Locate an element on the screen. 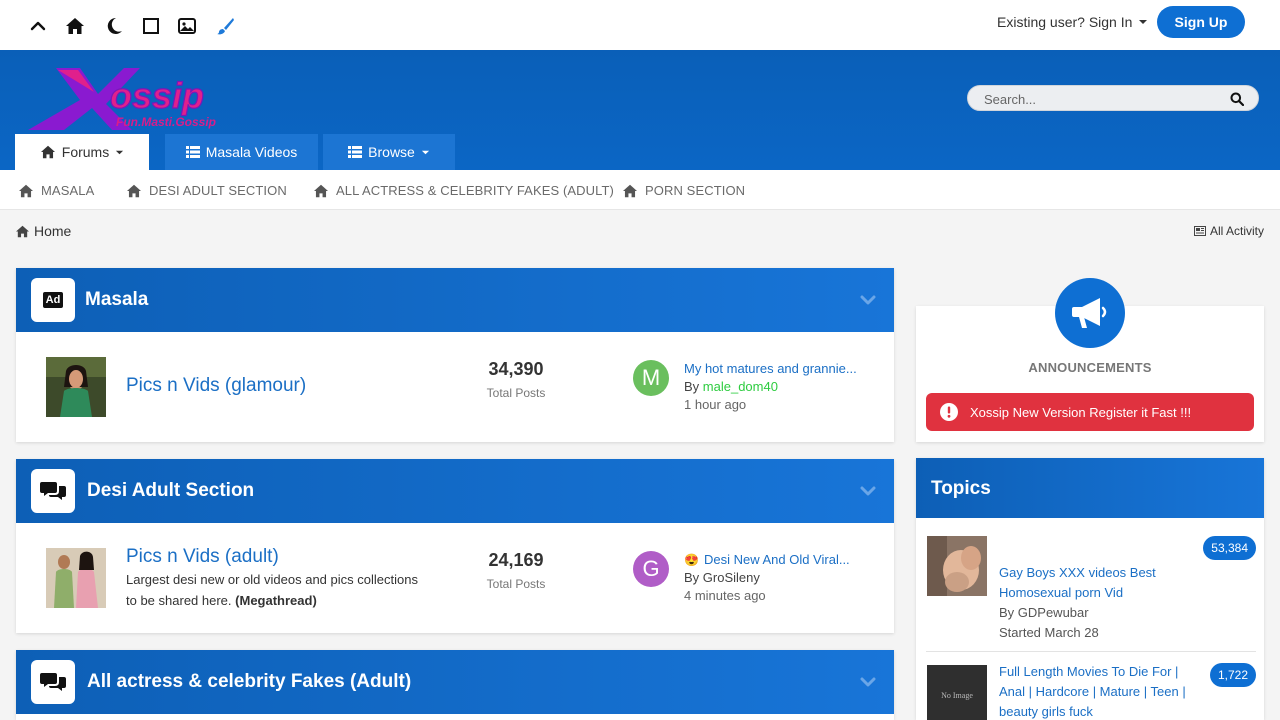 Image resolution: width=1280 pixels, height=720 pixels. sign-in-link: Existing user? Sign In is located at coordinates (1072, 22).